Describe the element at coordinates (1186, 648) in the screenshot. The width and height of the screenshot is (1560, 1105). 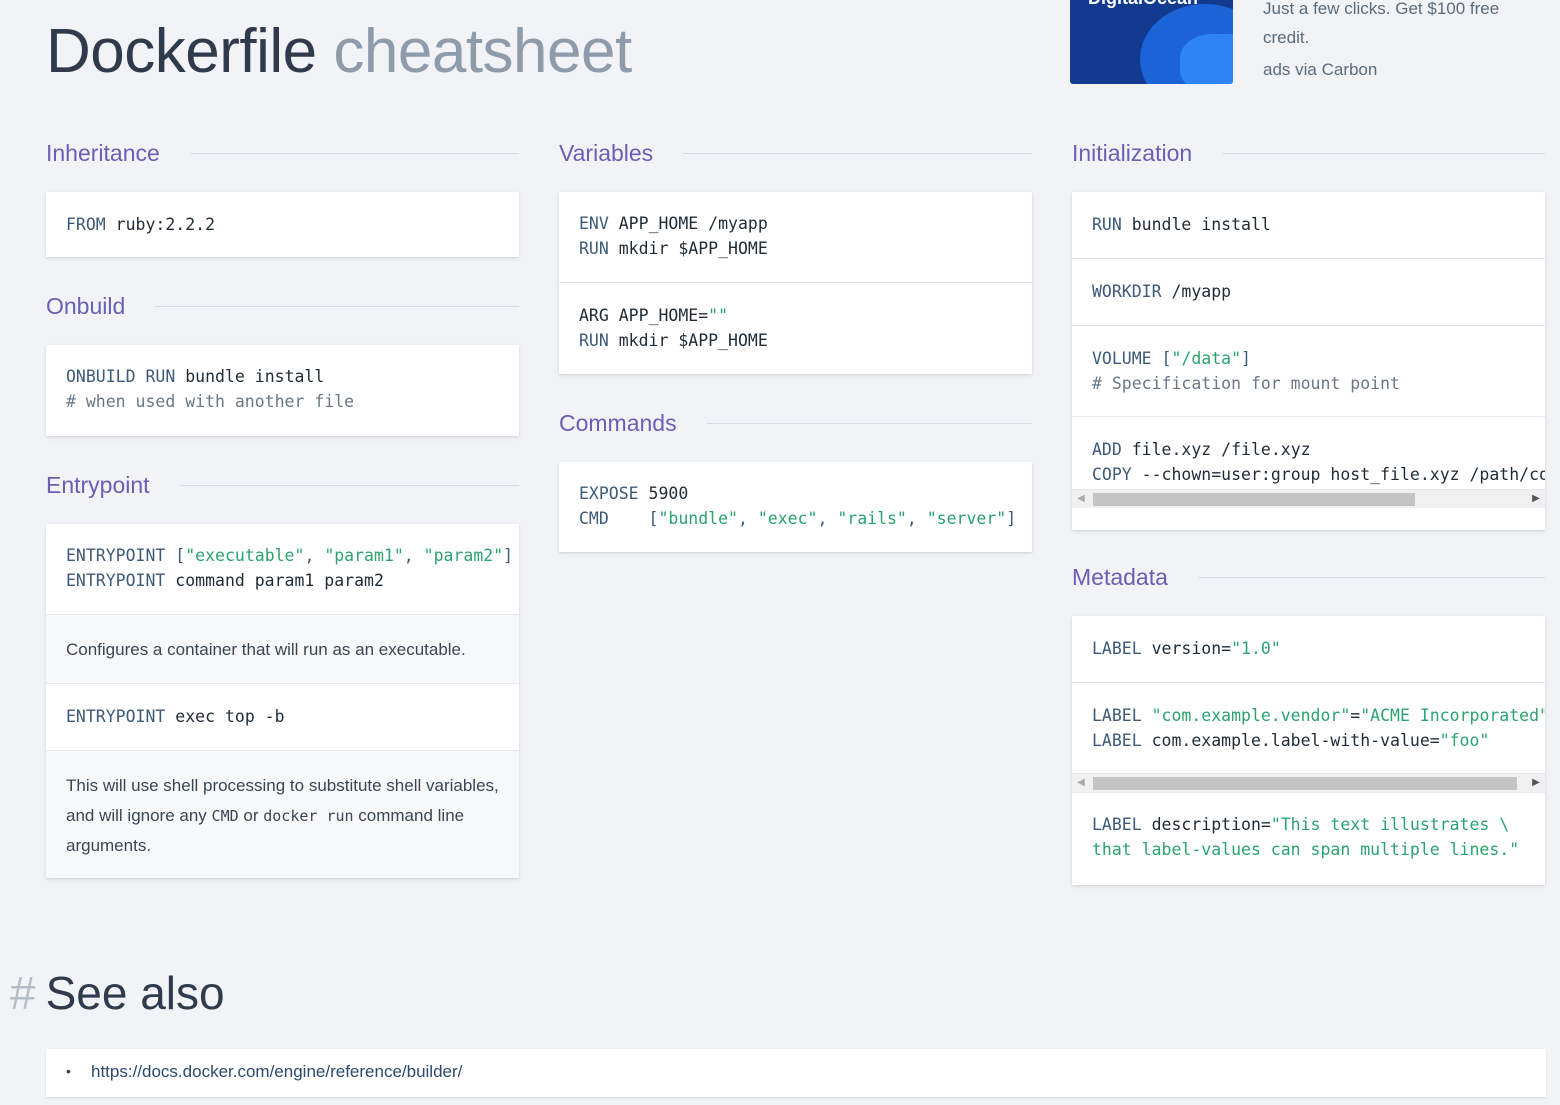
I see `code-value: version=` at that location.